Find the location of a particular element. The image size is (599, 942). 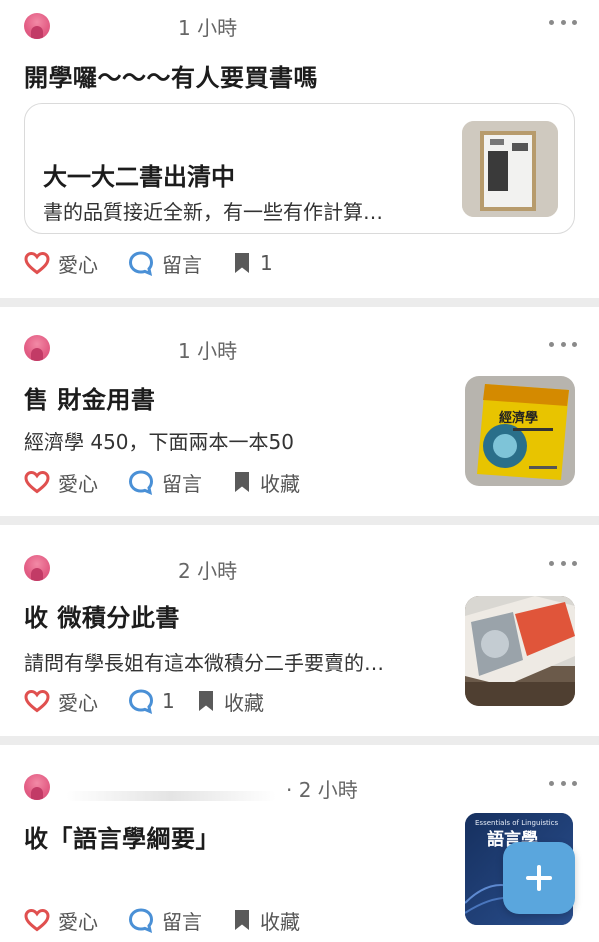

post-title: 售 財金用書 is located at coordinates (90, 400).